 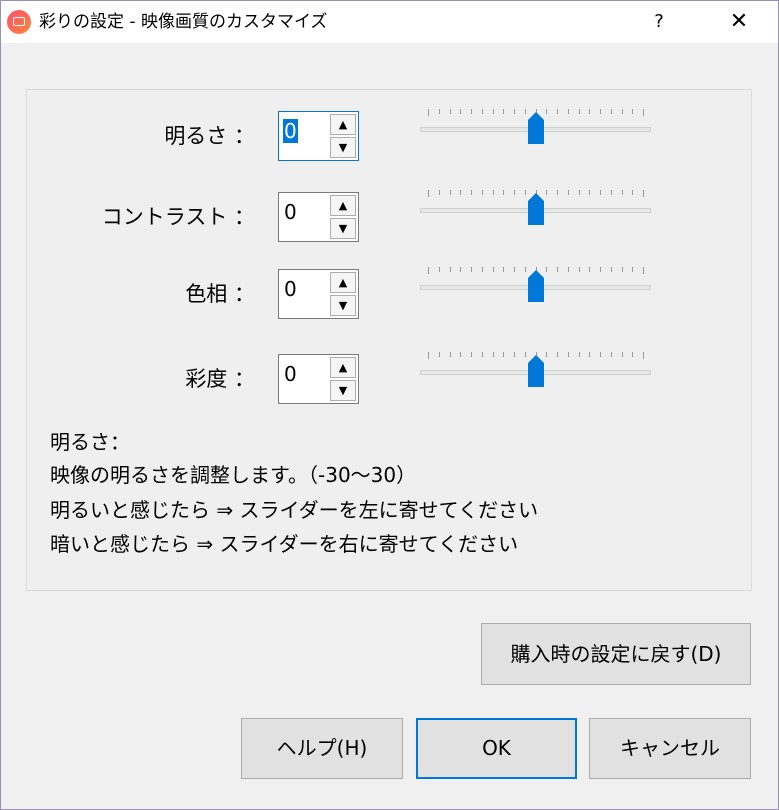 What do you see at coordinates (389, 22) in the screenshot?
I see `title-bar: 彩りの設定 - 映像画質のカスタマイズ ? ✕` at bounding box center [389, 22].